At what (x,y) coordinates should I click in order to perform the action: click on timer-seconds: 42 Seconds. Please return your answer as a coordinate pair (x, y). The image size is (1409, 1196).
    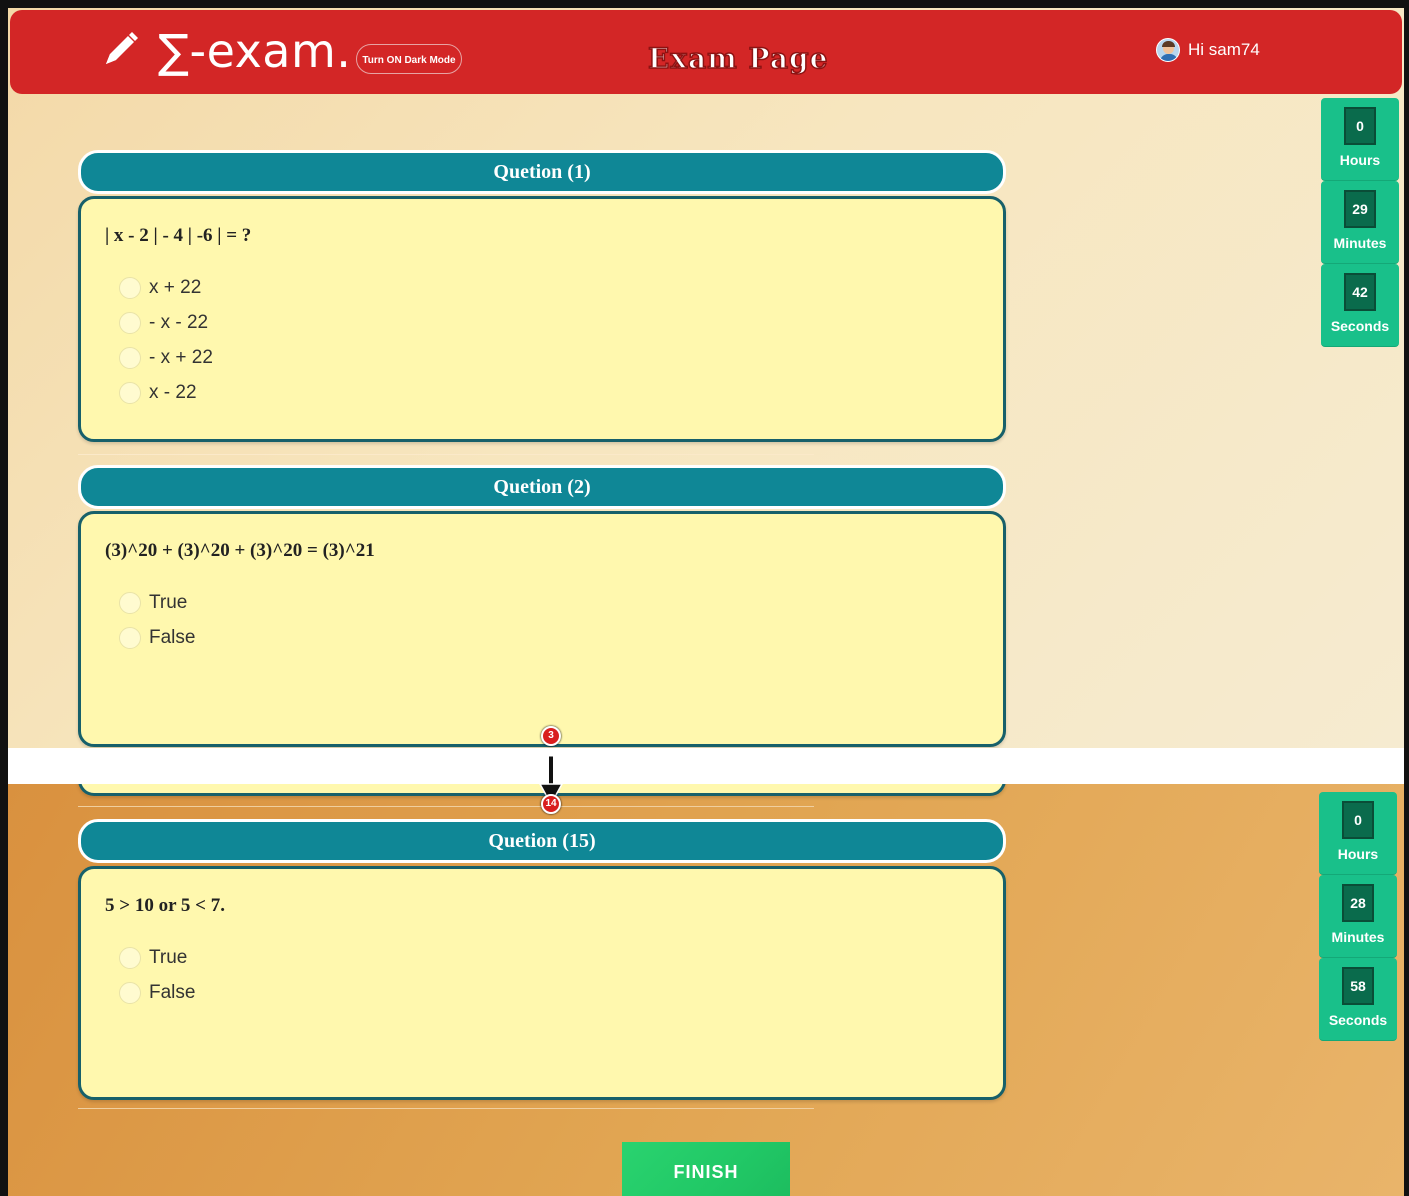
    Looking at the image, I should click on (1360, 305).